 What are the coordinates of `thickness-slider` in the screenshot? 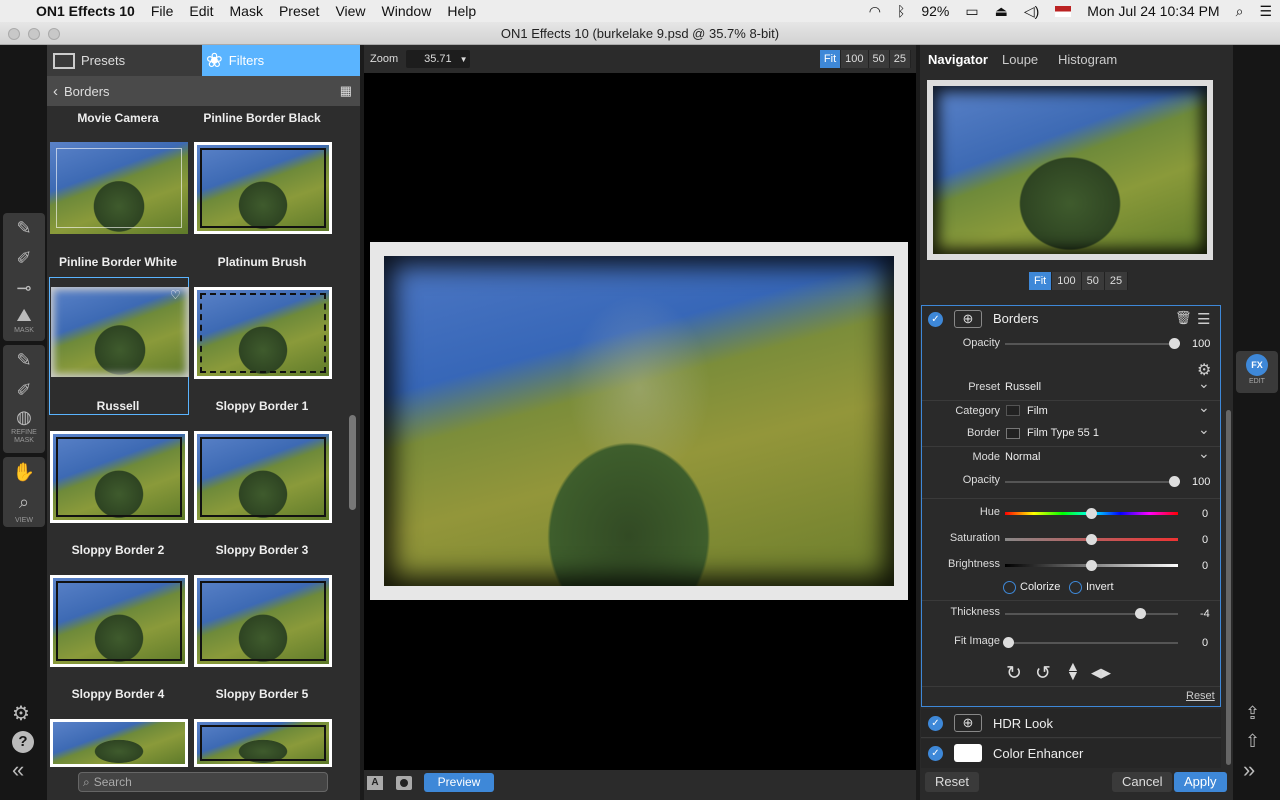 It's located at (1091, 613).